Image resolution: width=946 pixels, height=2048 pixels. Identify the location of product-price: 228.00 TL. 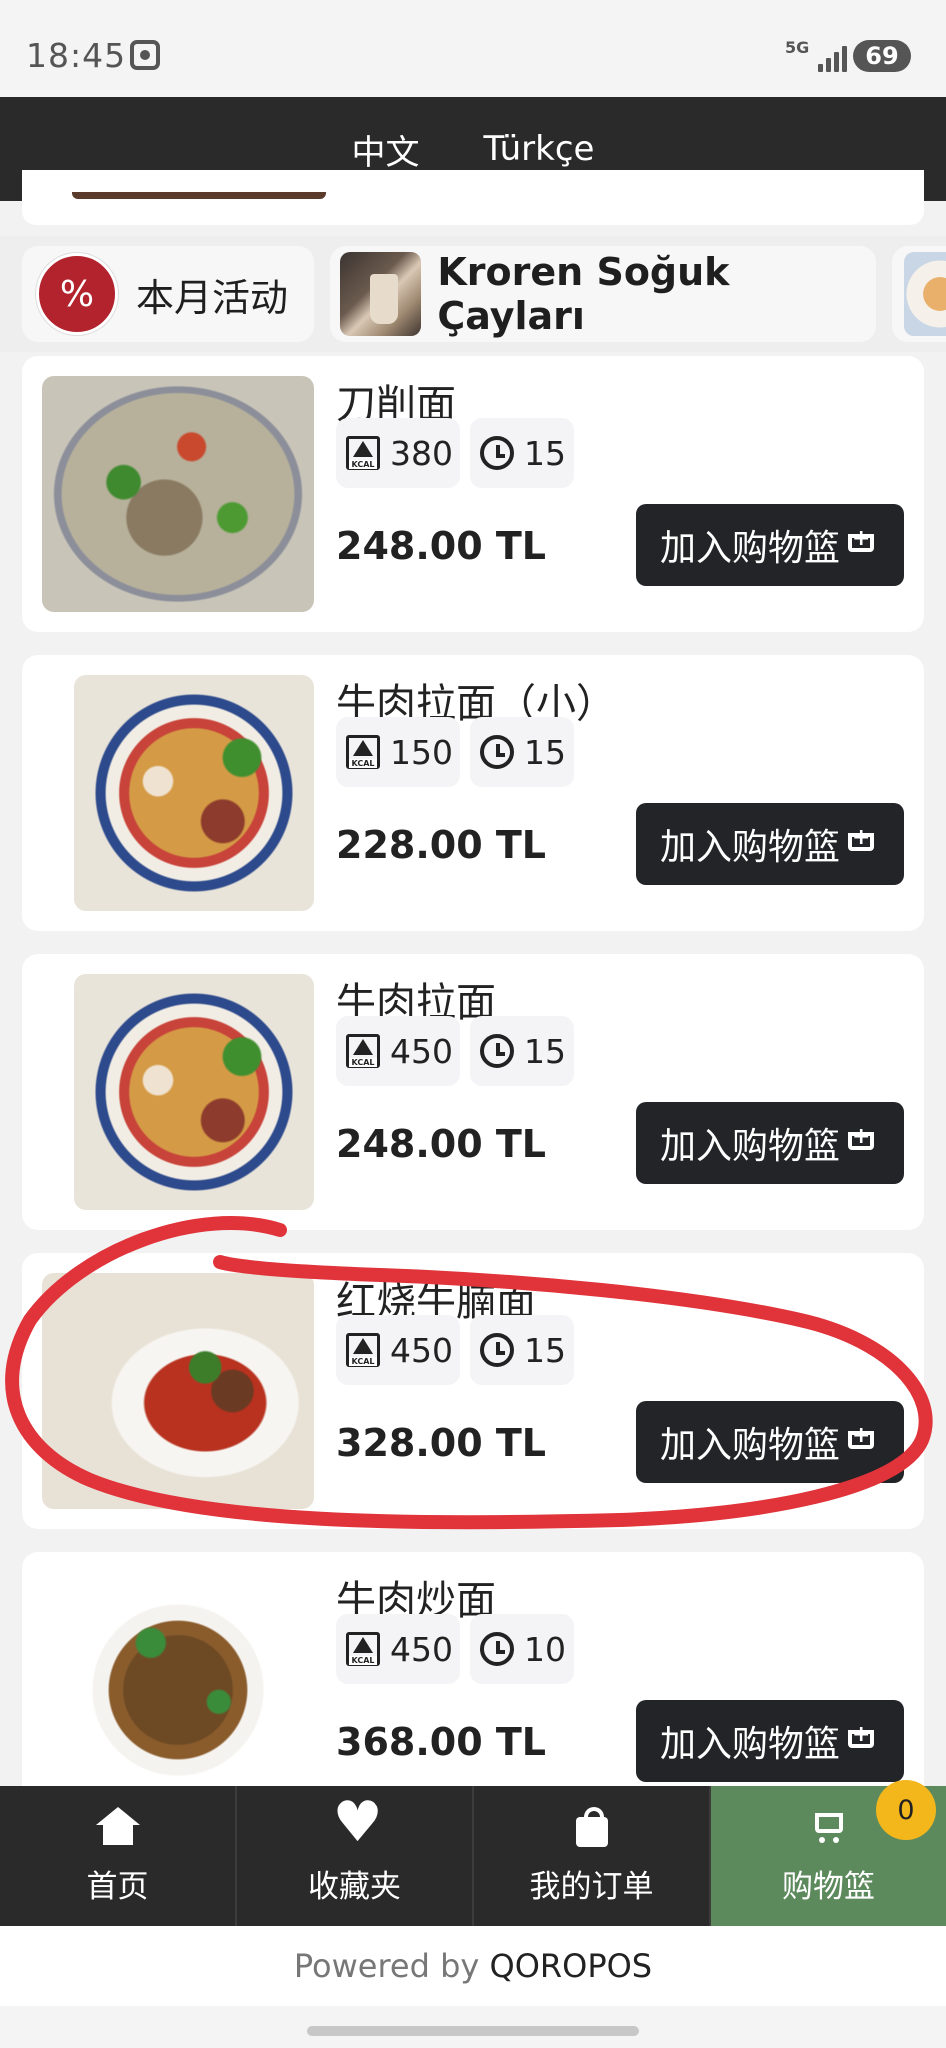
(441, 845).